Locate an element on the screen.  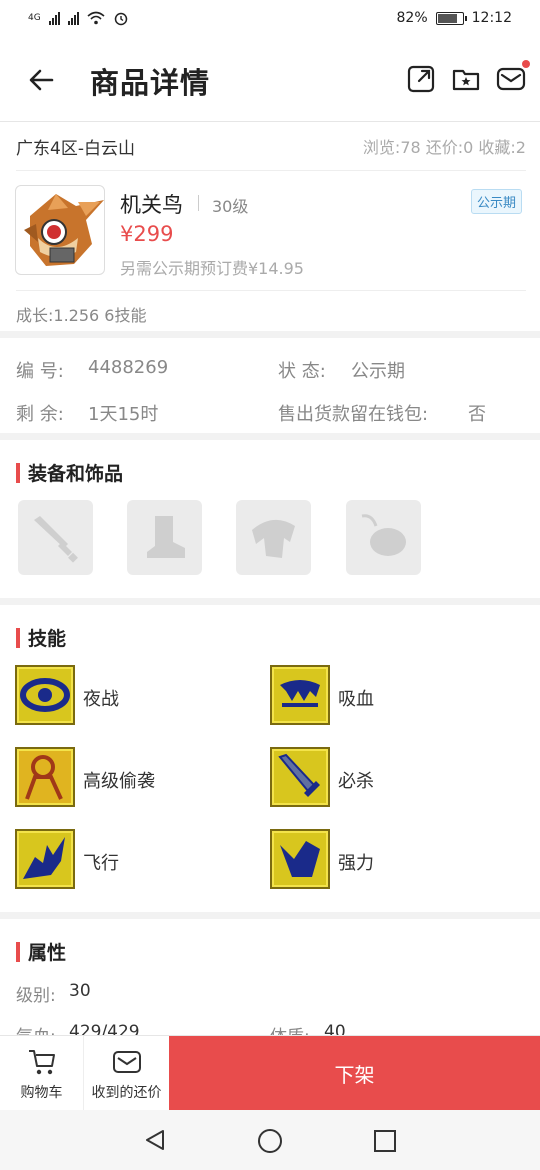
attributes-title-text: 属性 is located at coordinates (47, 953).